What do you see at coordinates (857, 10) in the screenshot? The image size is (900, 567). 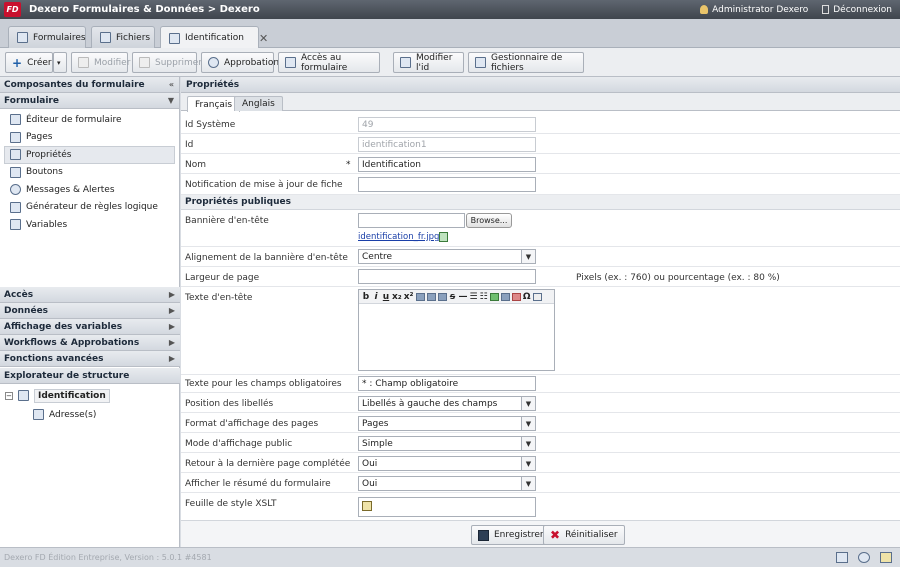 I see `logout-link: Déconnexion` at bounding box center [857, 10].